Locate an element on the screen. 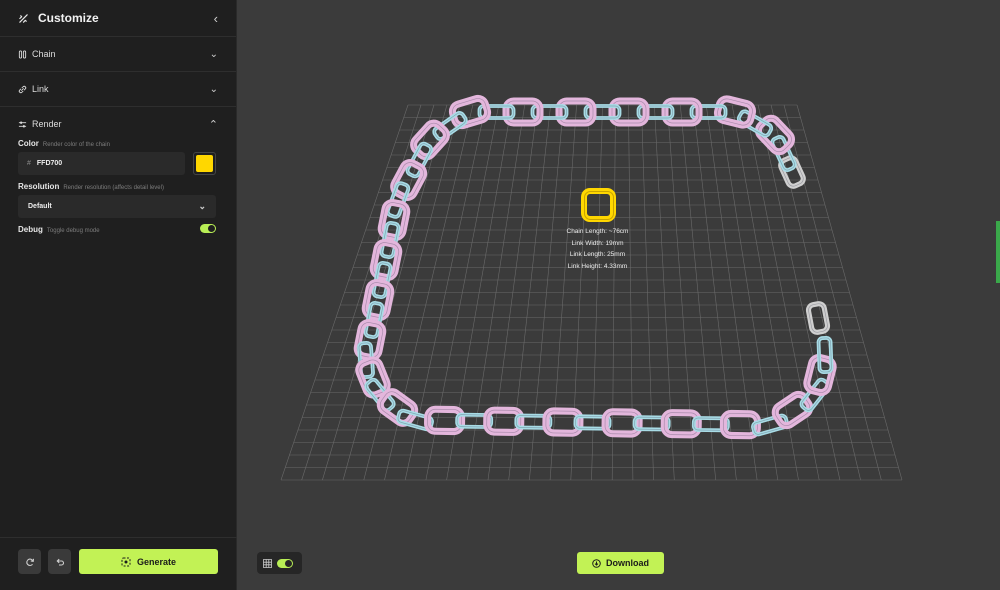 This screenshot has height=590, width=1000. section-render-label: Render is located at coordinates (47, 124).